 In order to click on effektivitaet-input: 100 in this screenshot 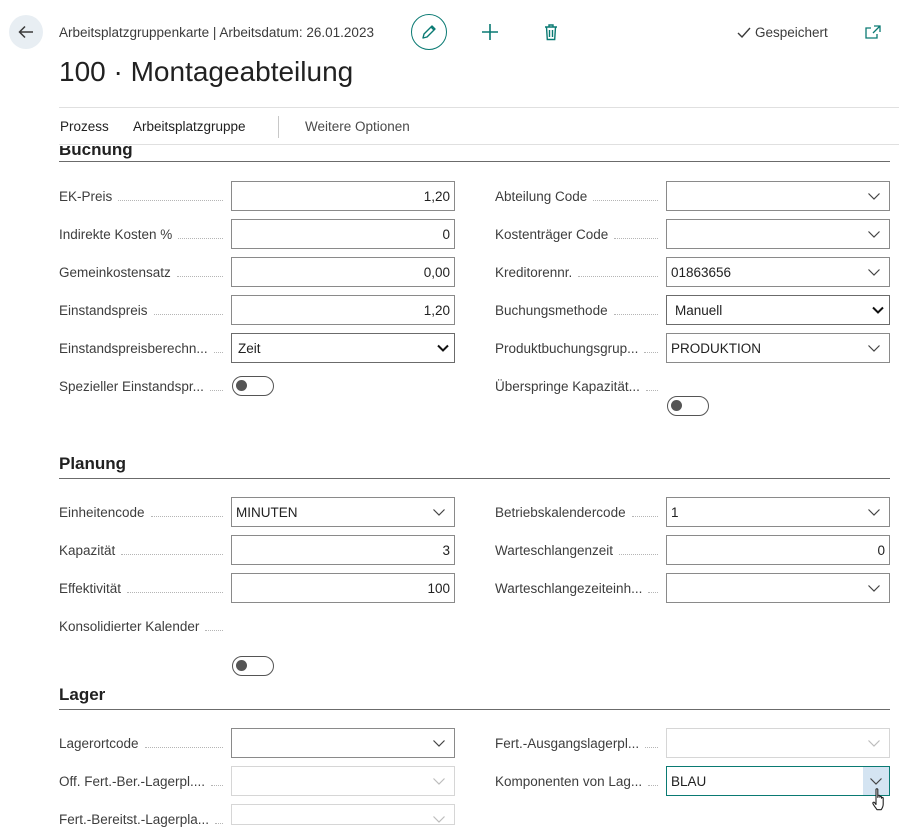, I will do `click(343, 588)`.